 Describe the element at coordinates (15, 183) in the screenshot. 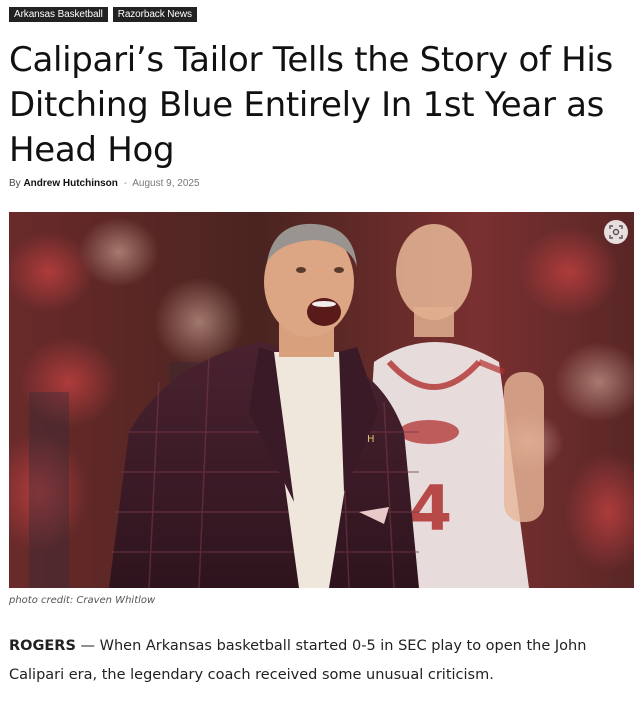

I see `byline-prefix: By` at that location.